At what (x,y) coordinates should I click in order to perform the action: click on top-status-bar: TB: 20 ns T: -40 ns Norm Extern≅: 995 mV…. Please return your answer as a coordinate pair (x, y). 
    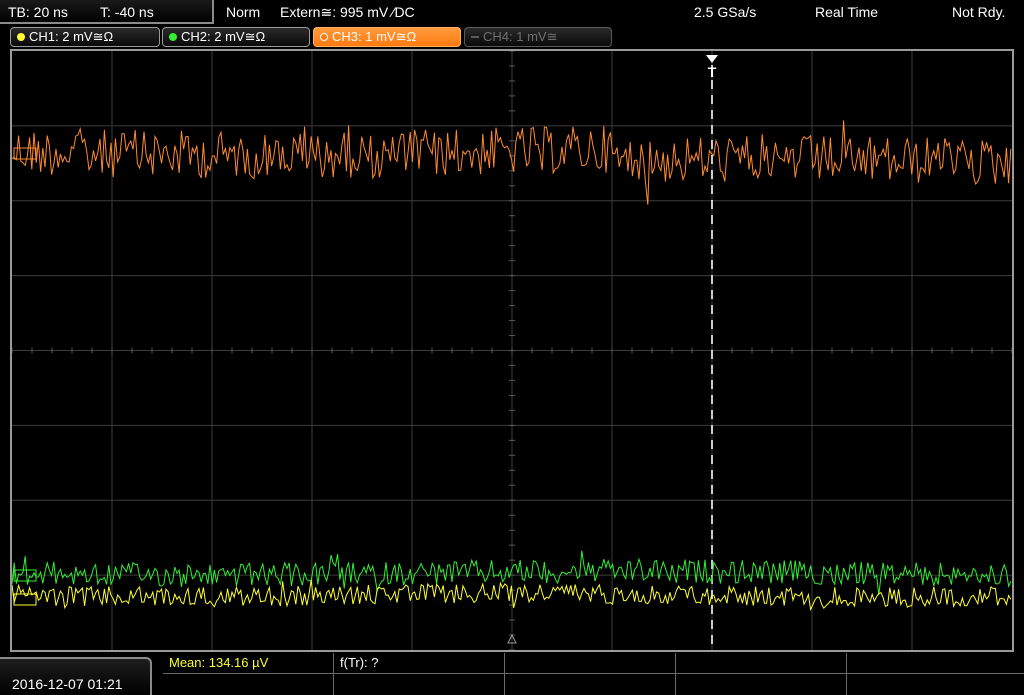
    Looking at the image, I should click on (512, 12).